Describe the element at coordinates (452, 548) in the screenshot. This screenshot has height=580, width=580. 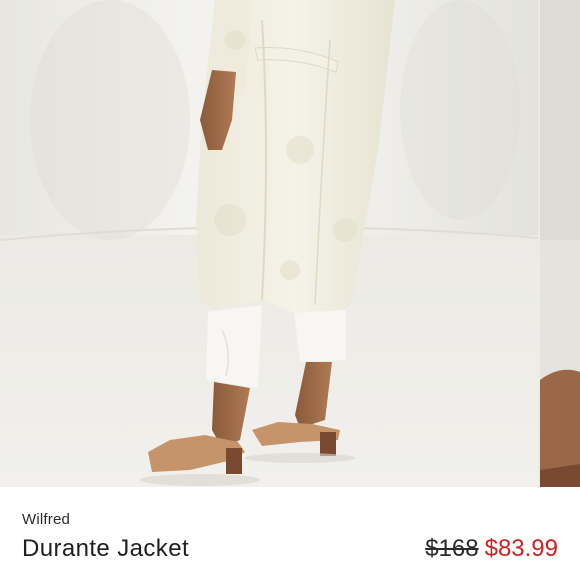
I see `original-price: $168` at that location.